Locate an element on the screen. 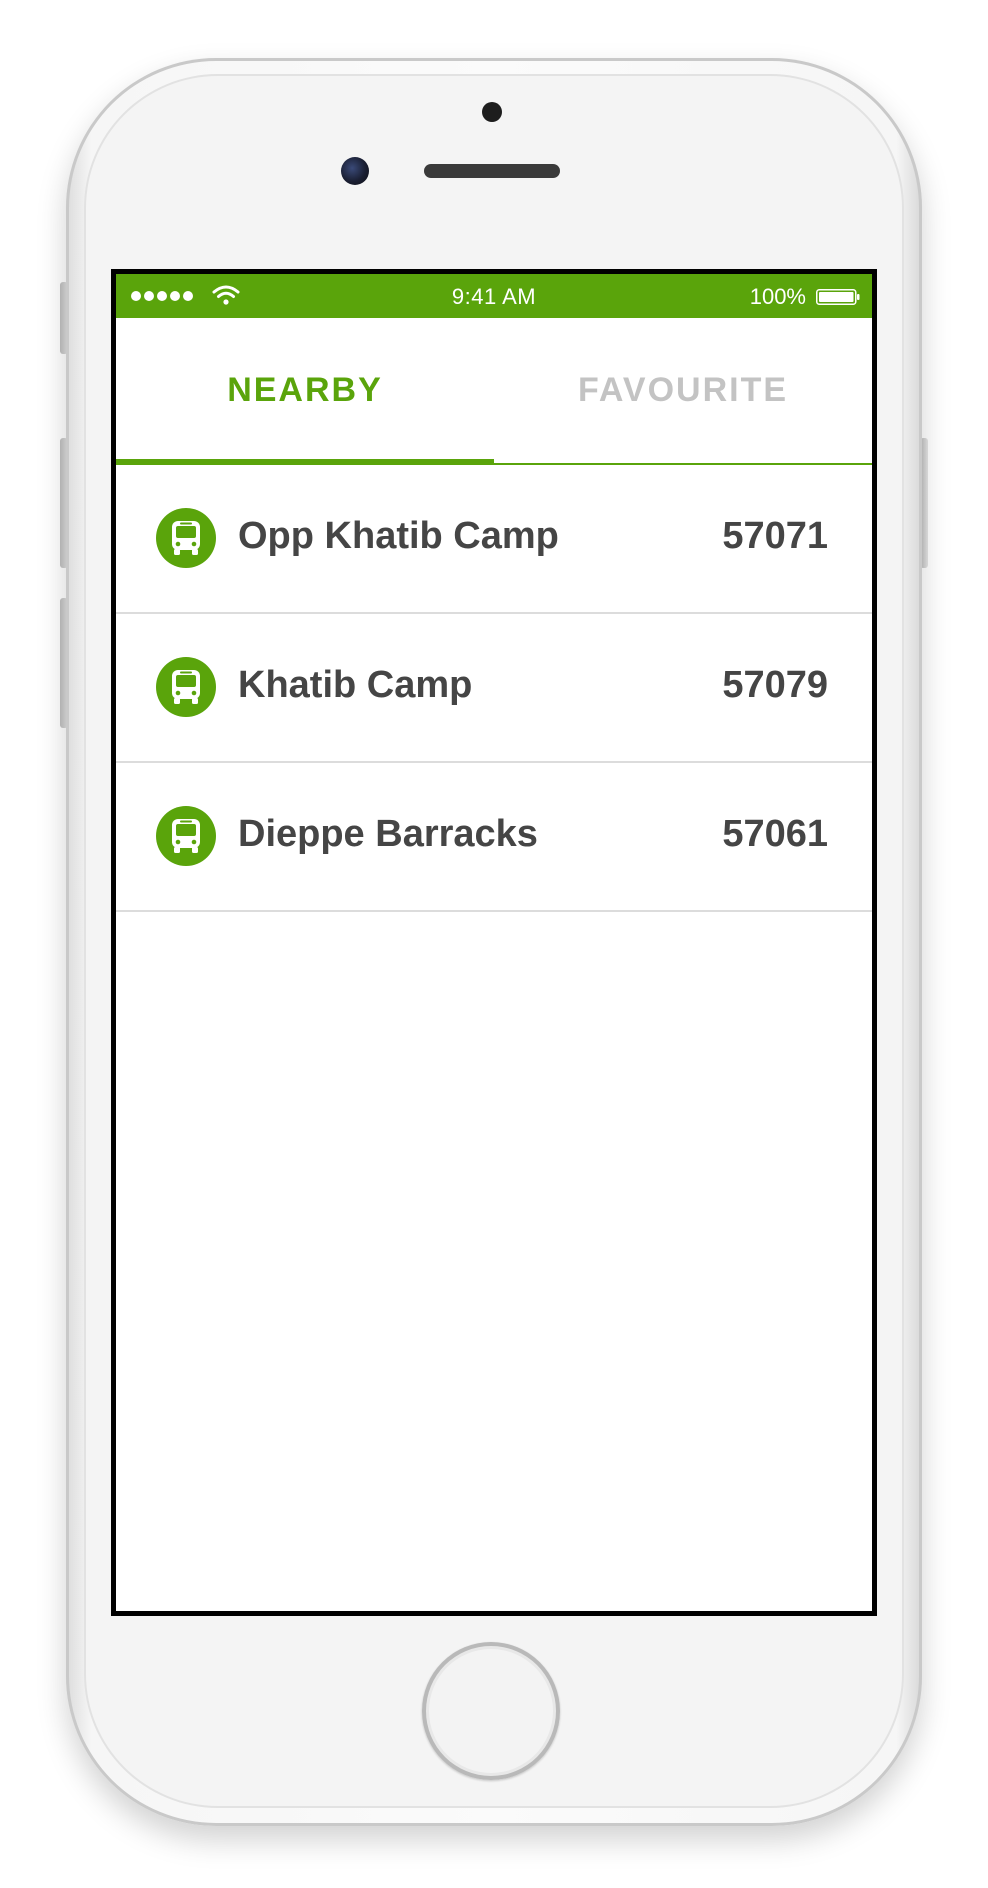  front-camera is located at coordinates (355, 171).